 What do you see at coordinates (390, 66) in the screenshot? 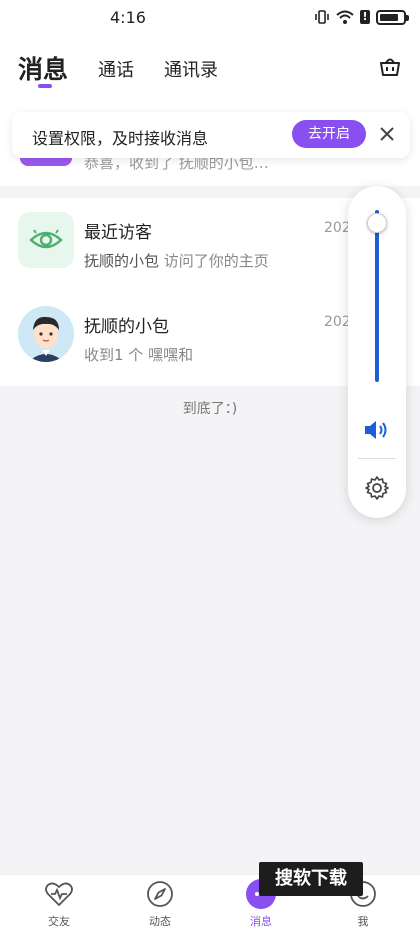
I see `basket-icon` at bounding box center [390, 66].